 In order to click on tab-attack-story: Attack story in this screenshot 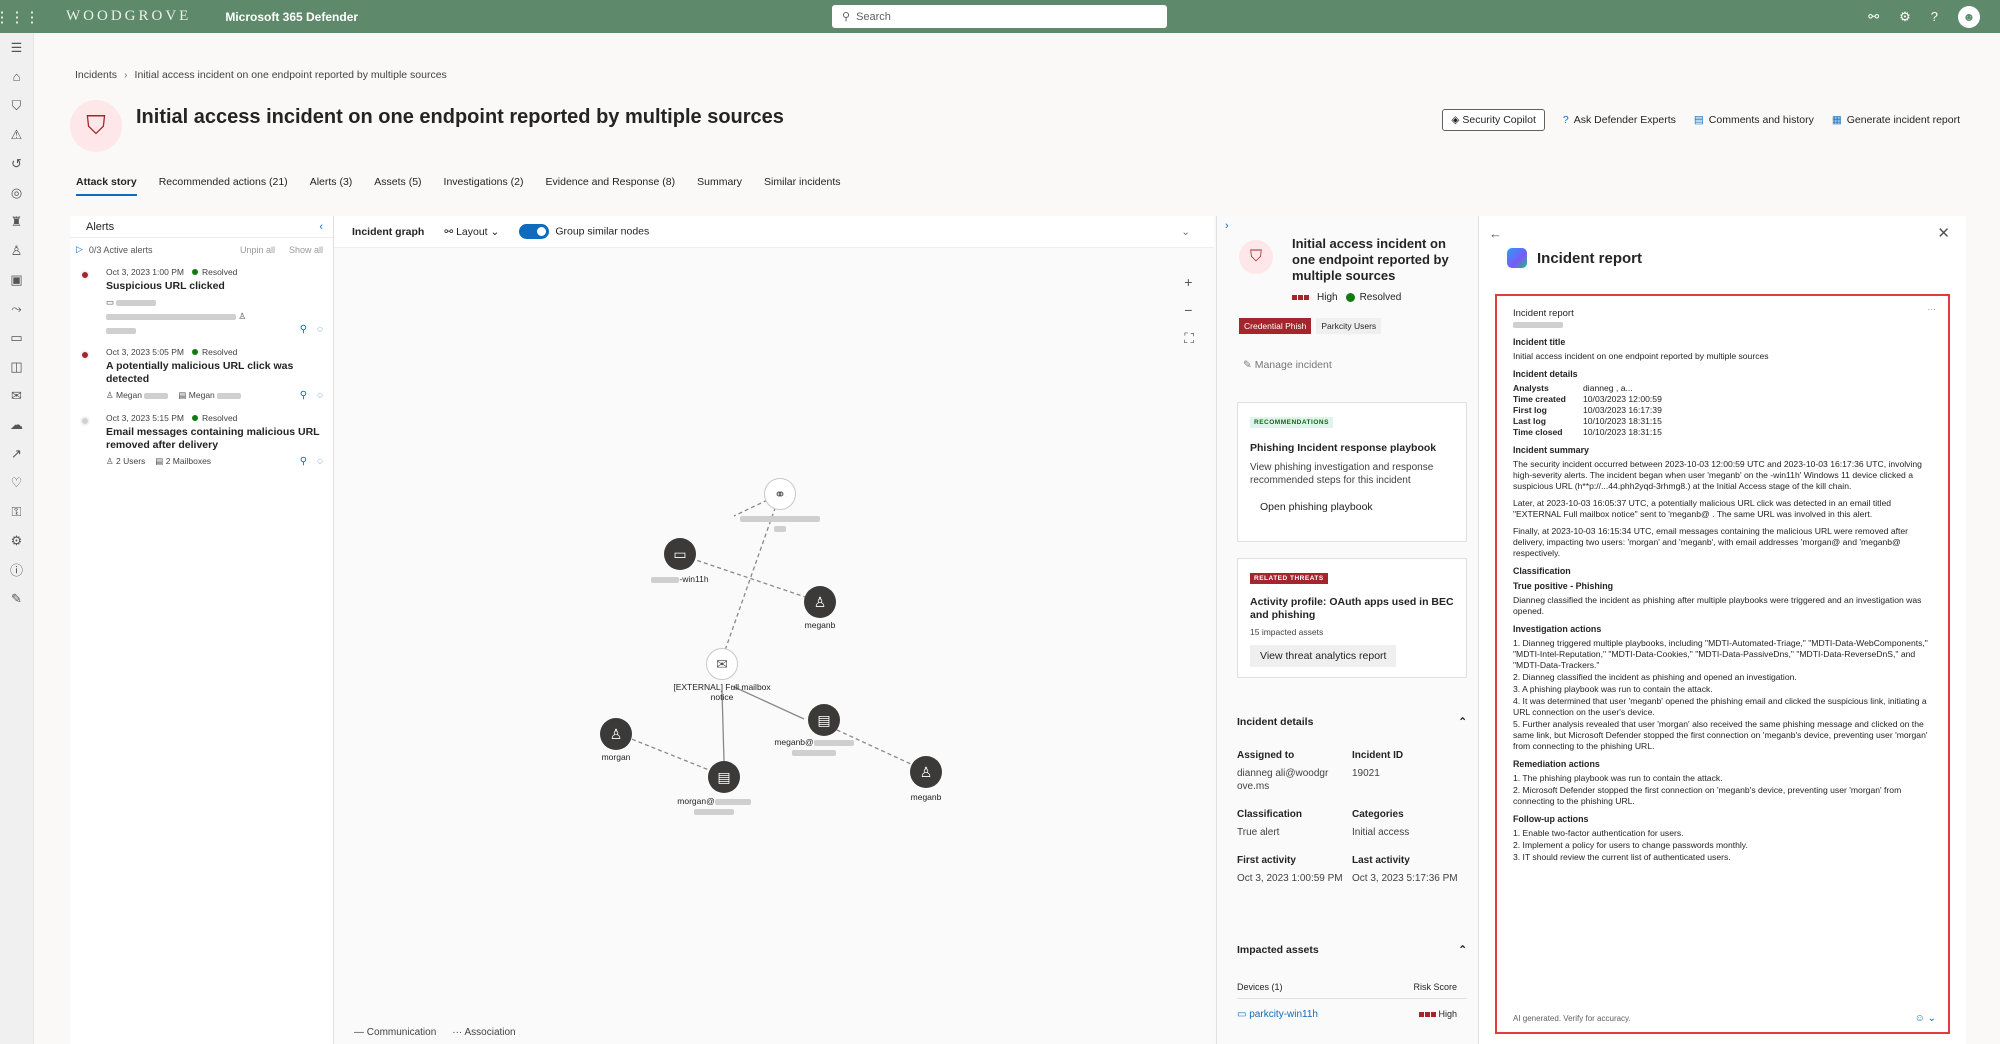, I will do `click(106, 186)`.